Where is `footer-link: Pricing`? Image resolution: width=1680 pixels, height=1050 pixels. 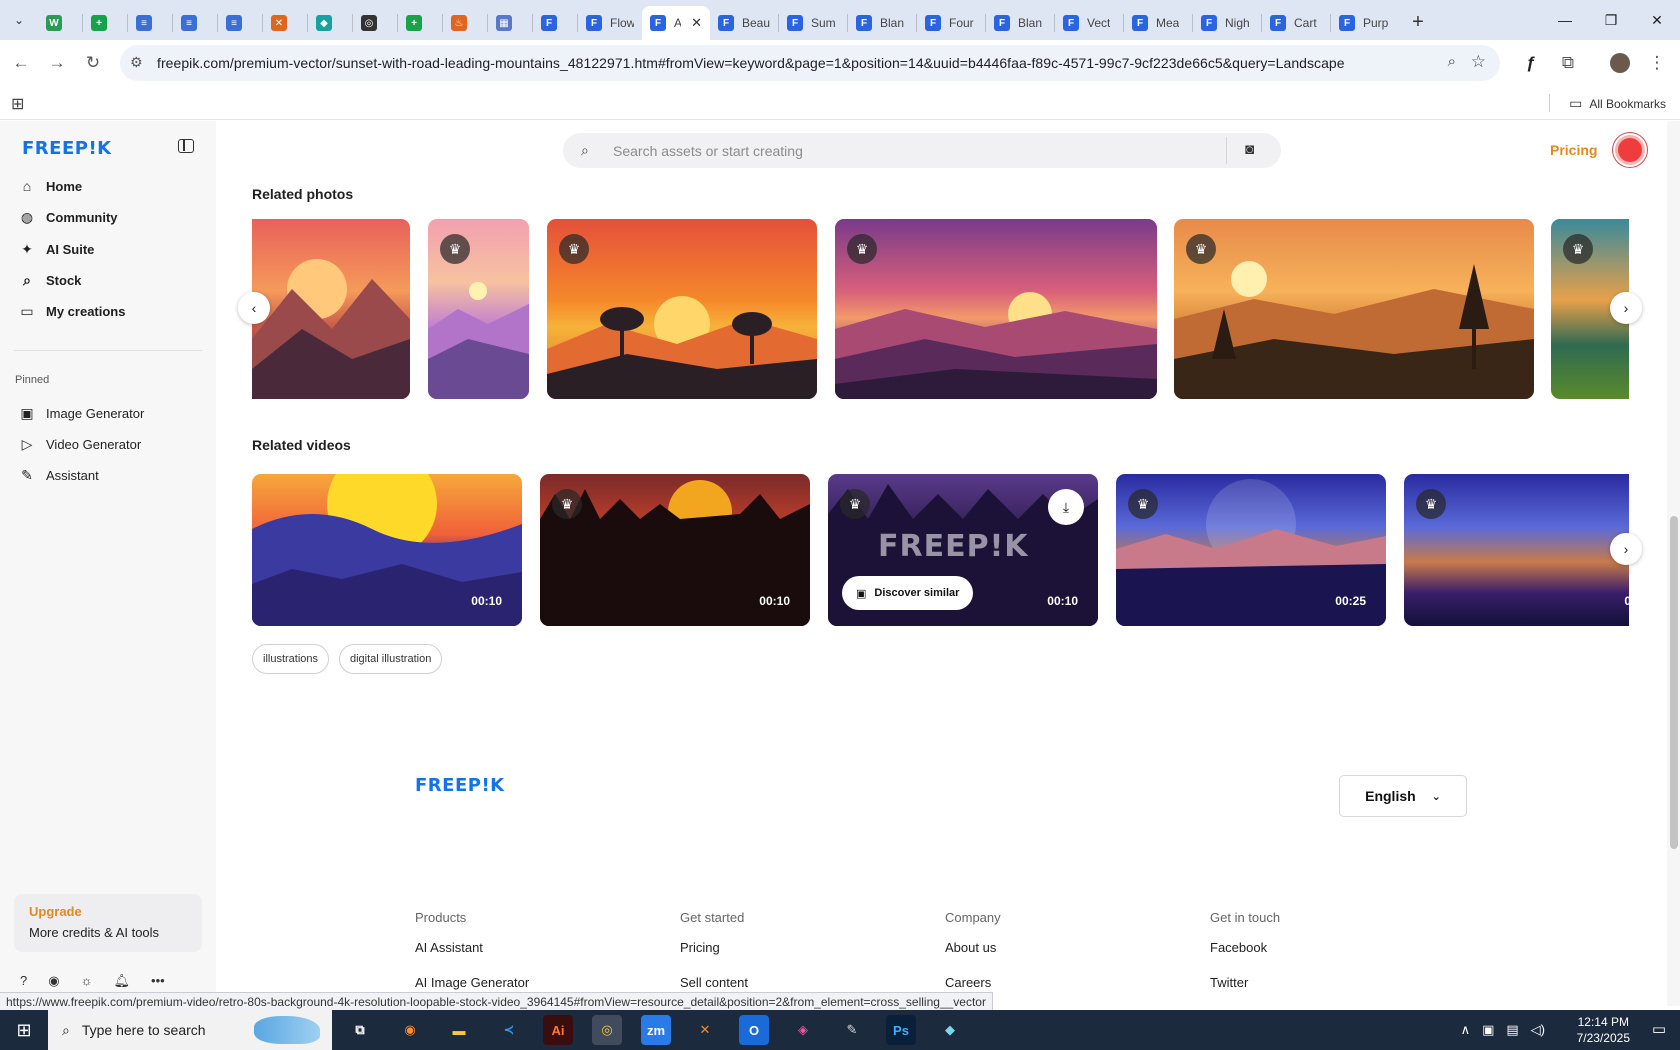
footer-link: Pricing is located at coordinates (714, 947).